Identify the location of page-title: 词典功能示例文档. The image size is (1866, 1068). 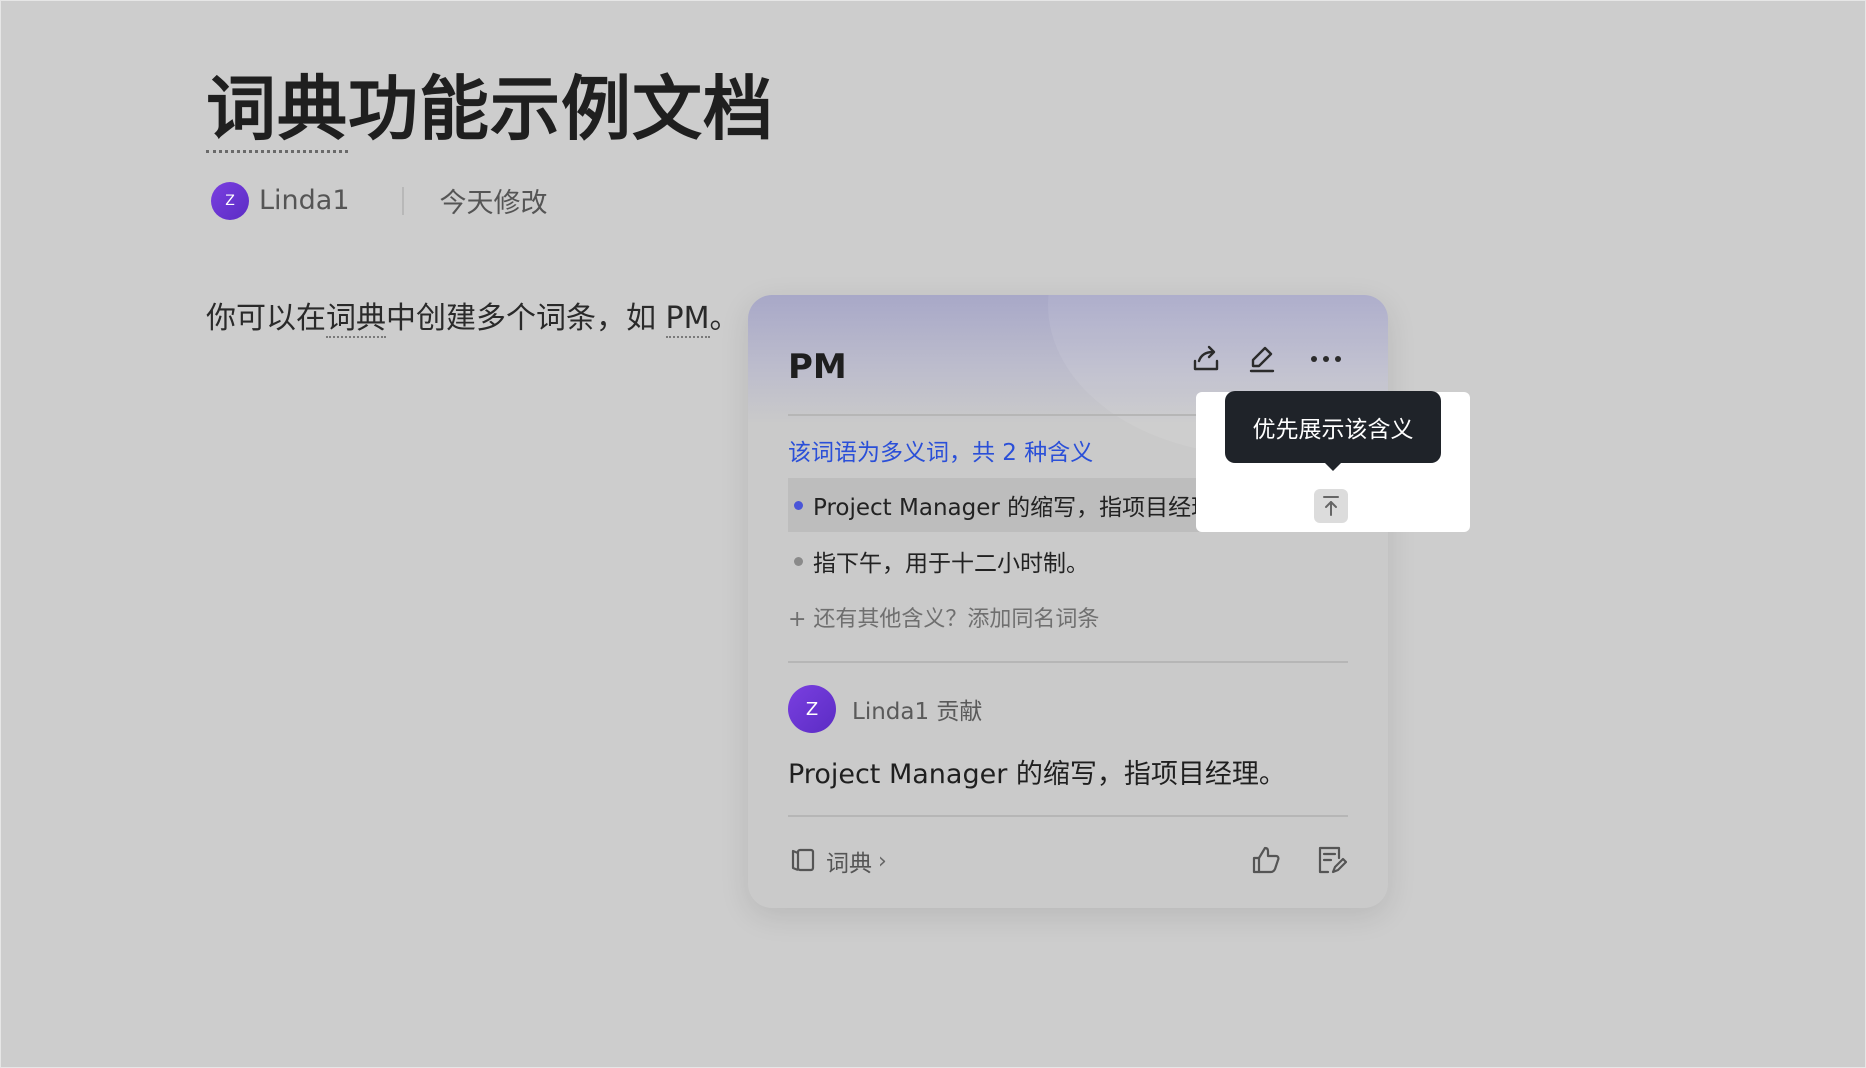
(490, 103).